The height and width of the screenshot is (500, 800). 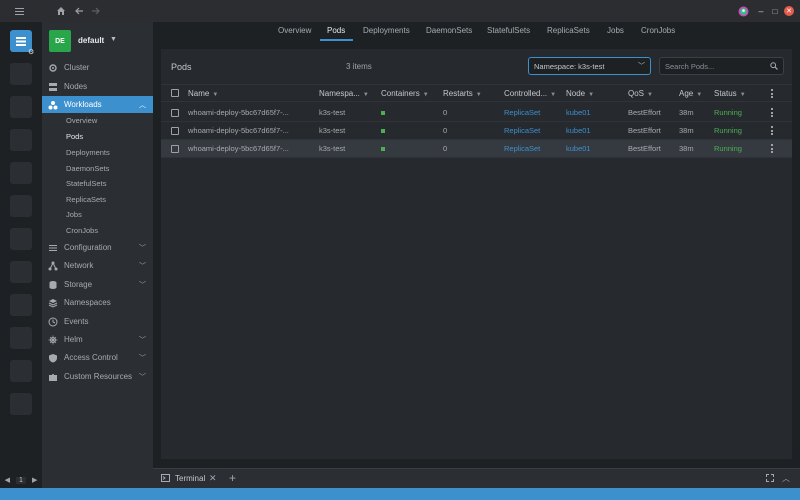 What do you see at coordinates (580, 93) in the screenshot?
I see `column-header-node: Node ▼` at bounding box center [580, 93].